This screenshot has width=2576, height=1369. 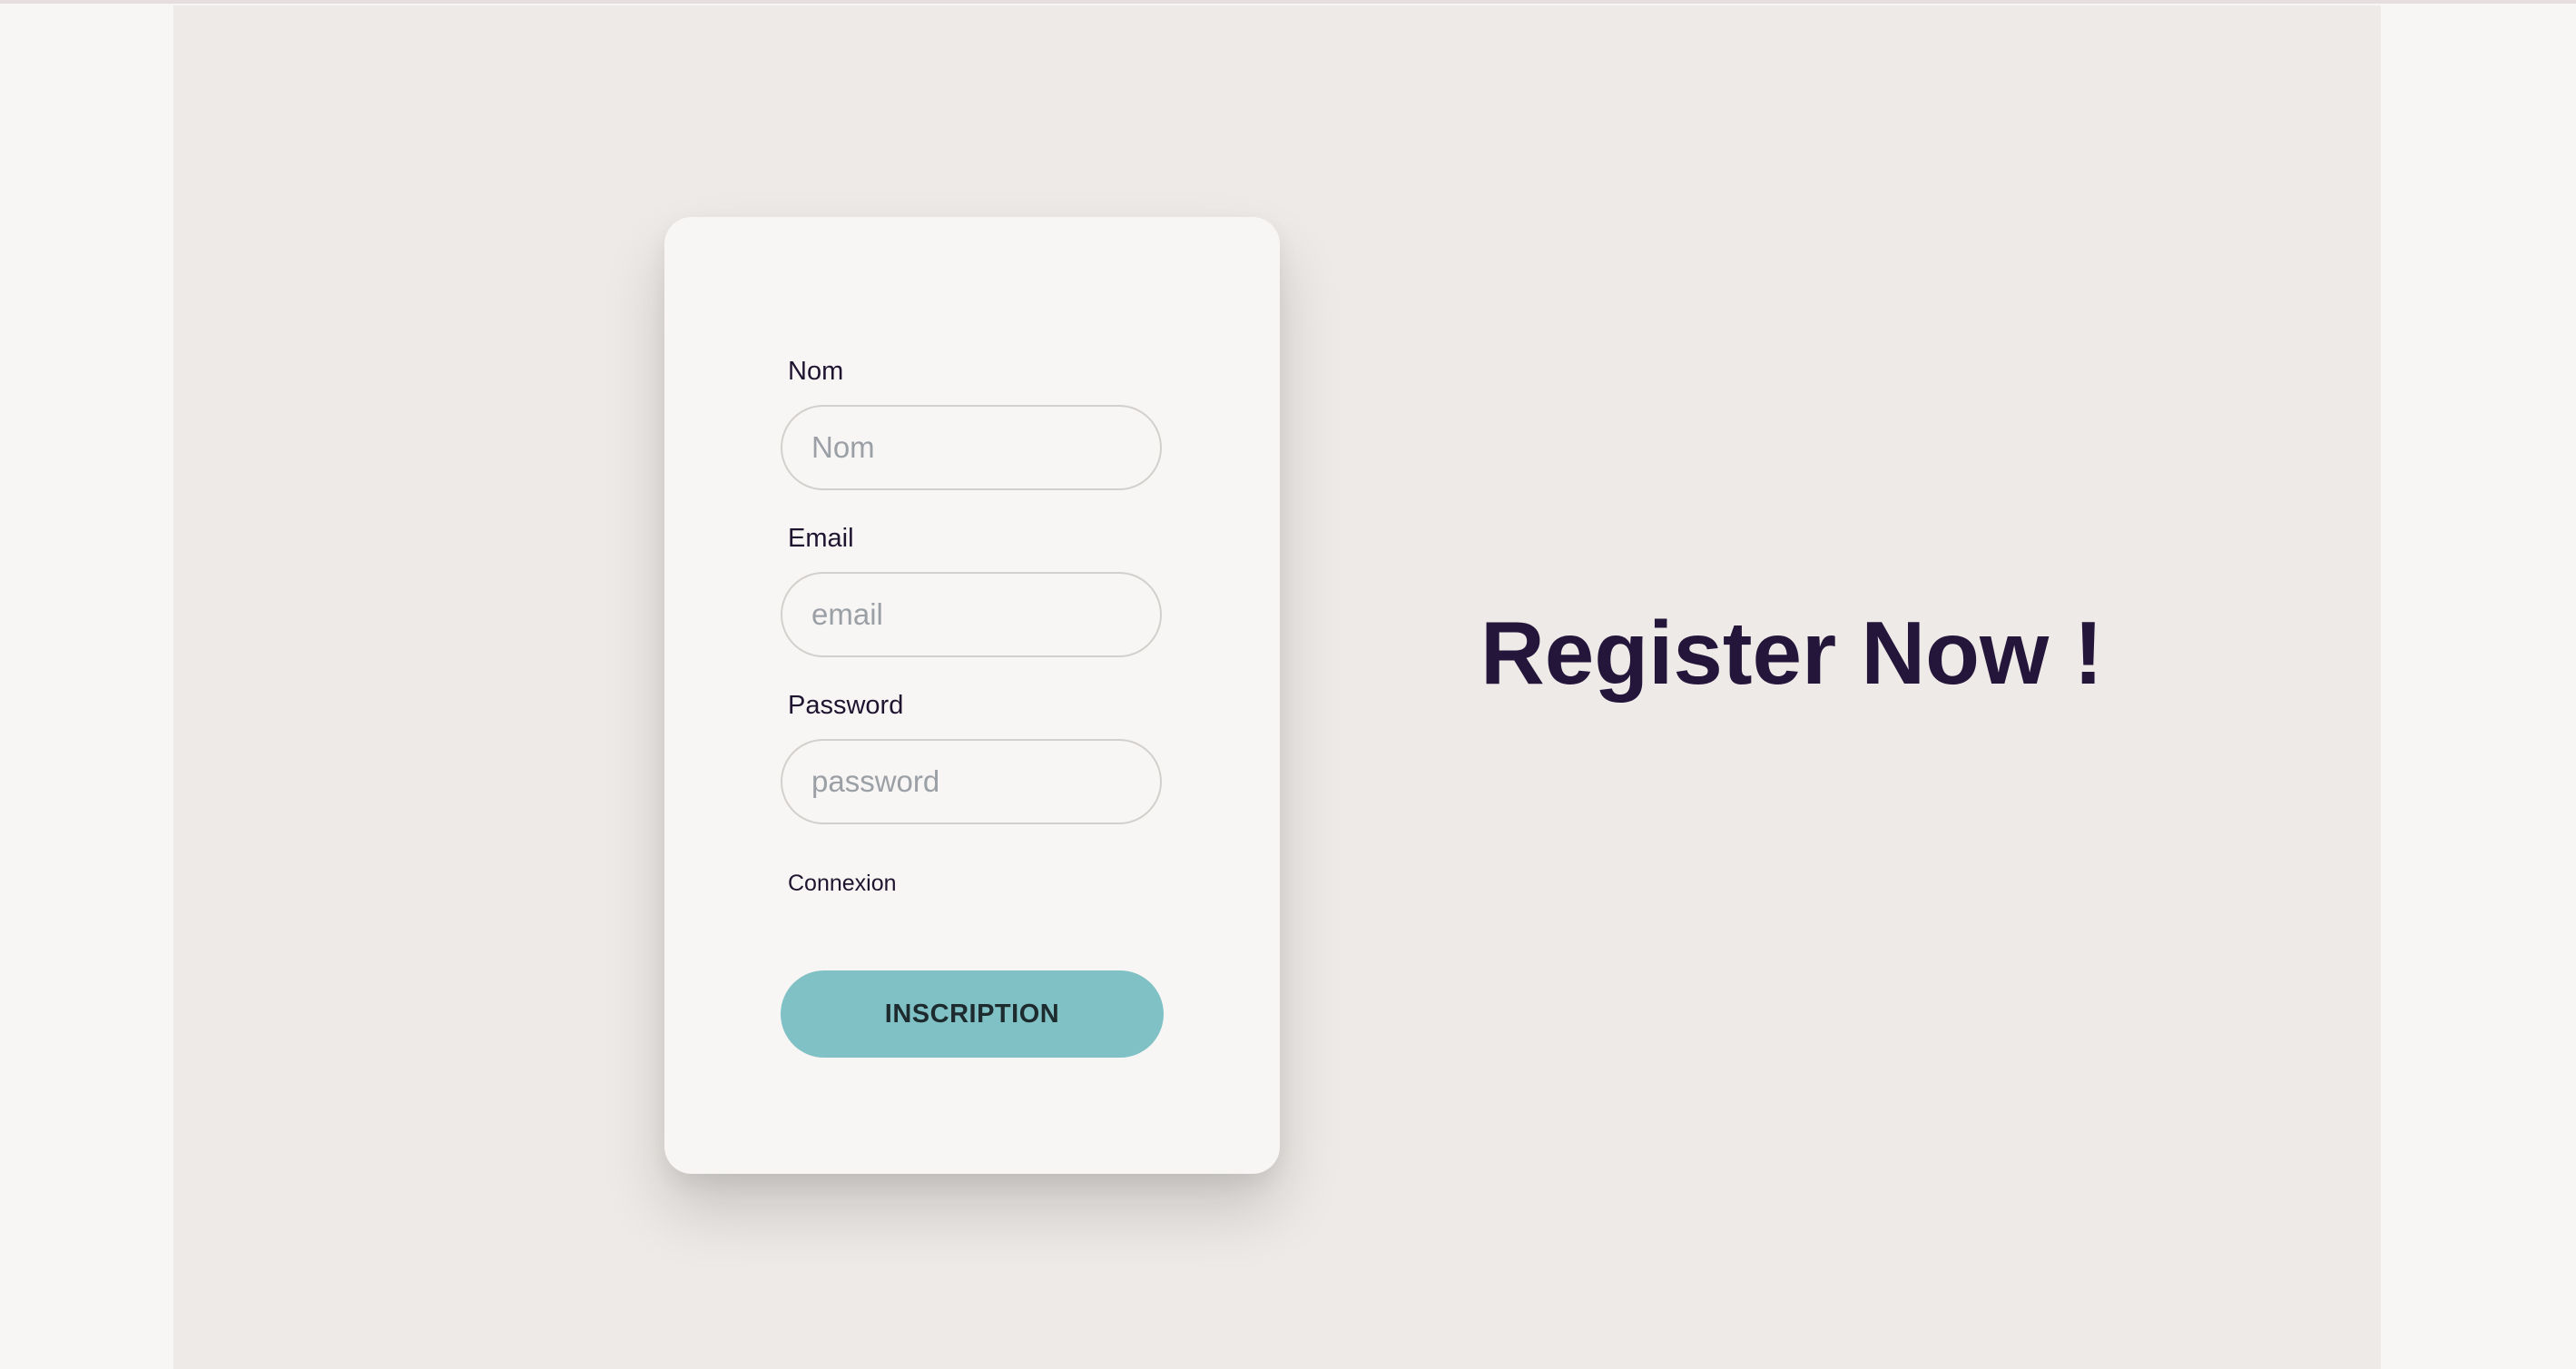 I want to click on name-label: Nom, so click(x=816, y=371).